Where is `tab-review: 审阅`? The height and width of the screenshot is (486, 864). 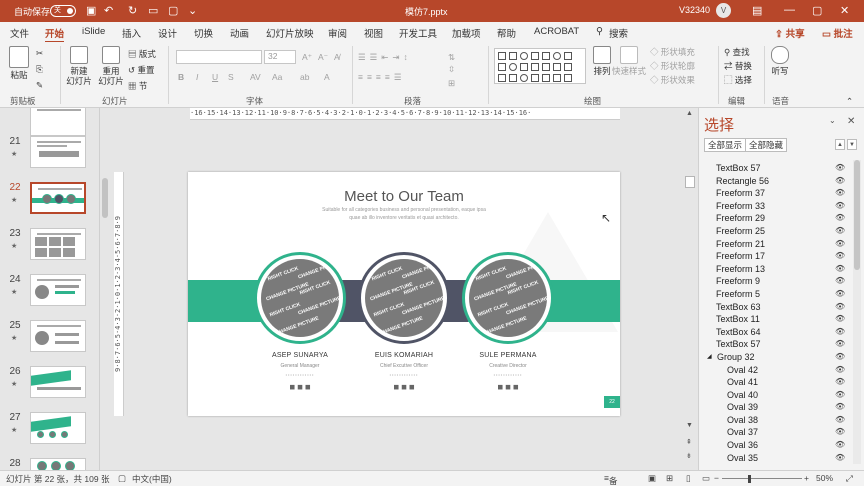 tab-review: 审阅 is located at coordinates (337, 33).